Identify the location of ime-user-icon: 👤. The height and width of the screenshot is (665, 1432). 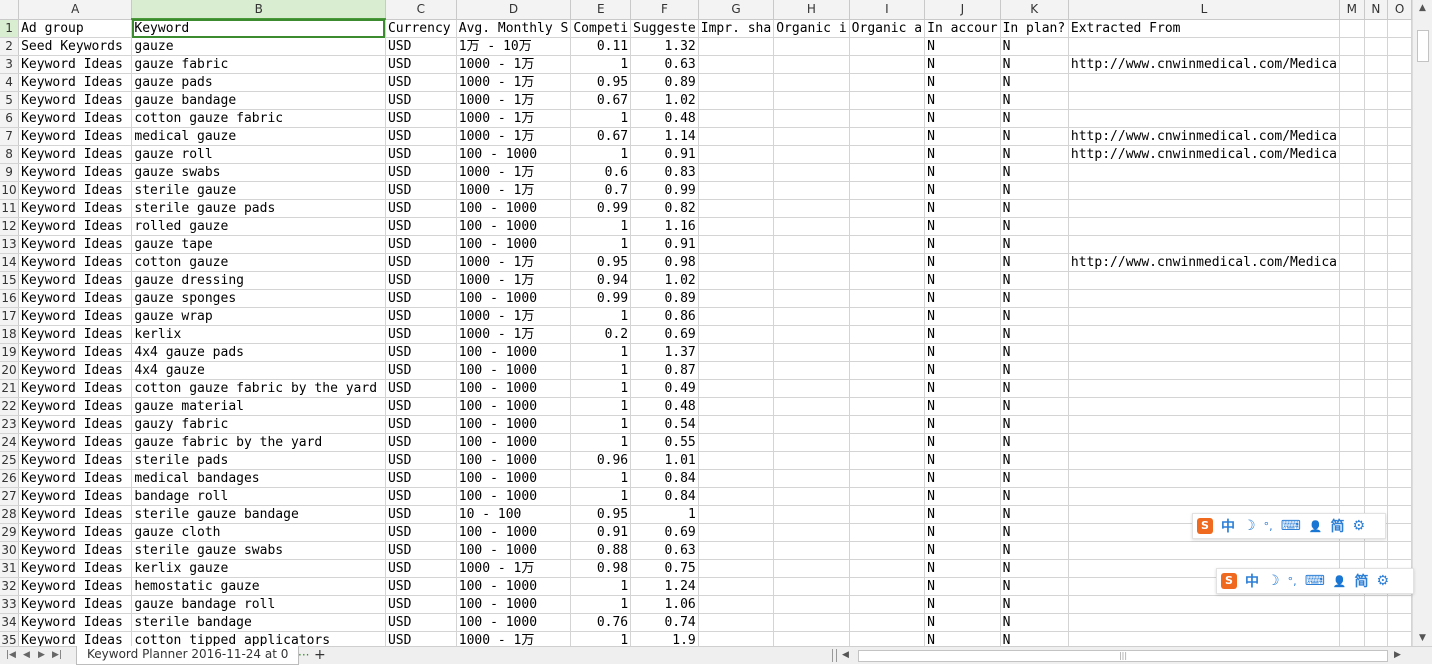
(1316, 526).